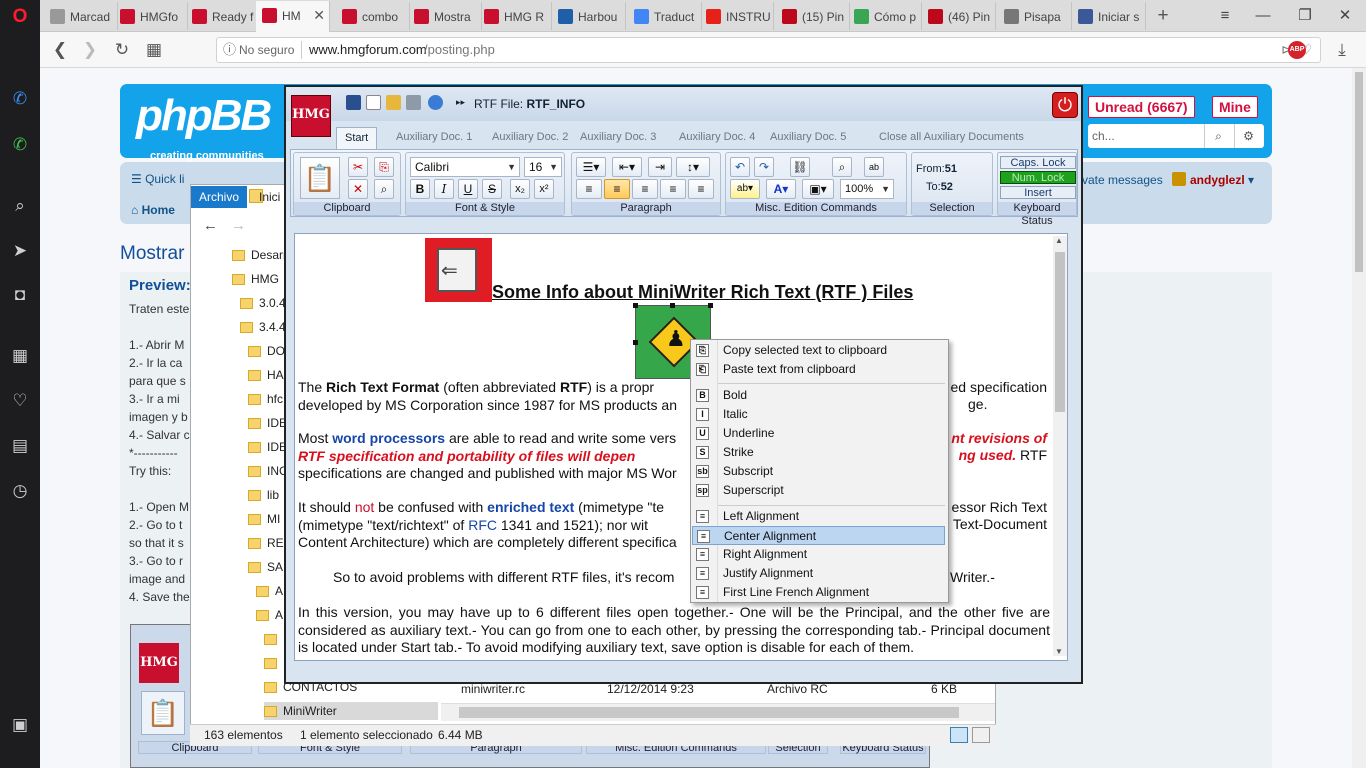  What do you see at coordinates (20, 356) in the screenshot?
I see `speed-dial-icon: ▦` at bounding box center [20, 356].